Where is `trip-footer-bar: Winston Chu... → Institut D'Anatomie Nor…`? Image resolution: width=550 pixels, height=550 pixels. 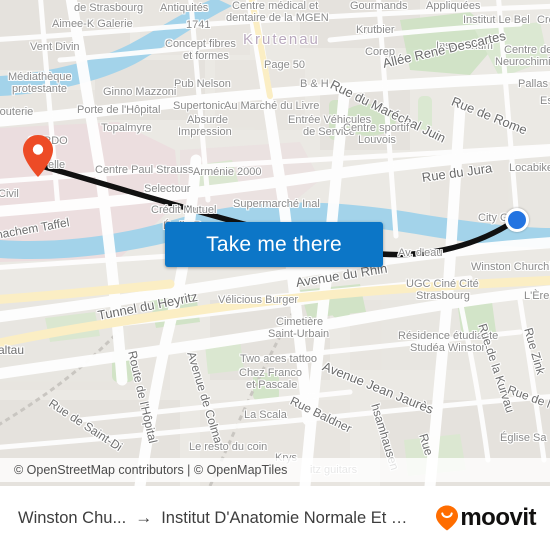 trip-footer-bar: Winston Chu... → Institut D'Anatomie Nor… is located at coordinates (275, 518).